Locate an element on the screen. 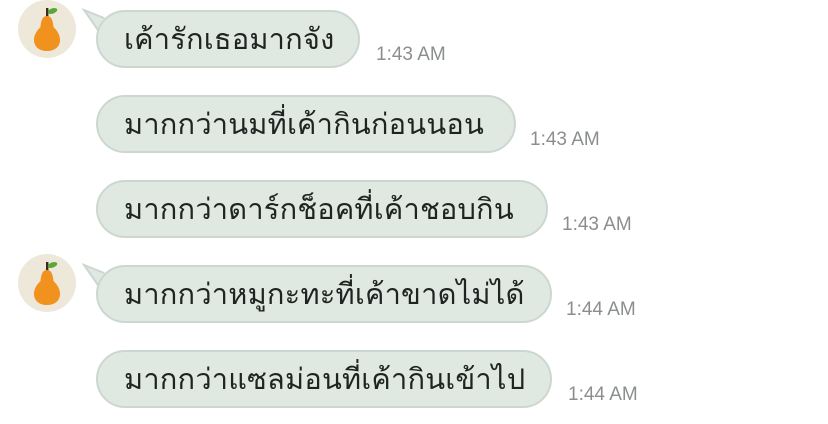 This screenshot has width=828, height=424. message-row: มากกว่าดาร์กช็อคที่เค้าชอบกิน 1:43 AM is located at coordinates (376, 211).